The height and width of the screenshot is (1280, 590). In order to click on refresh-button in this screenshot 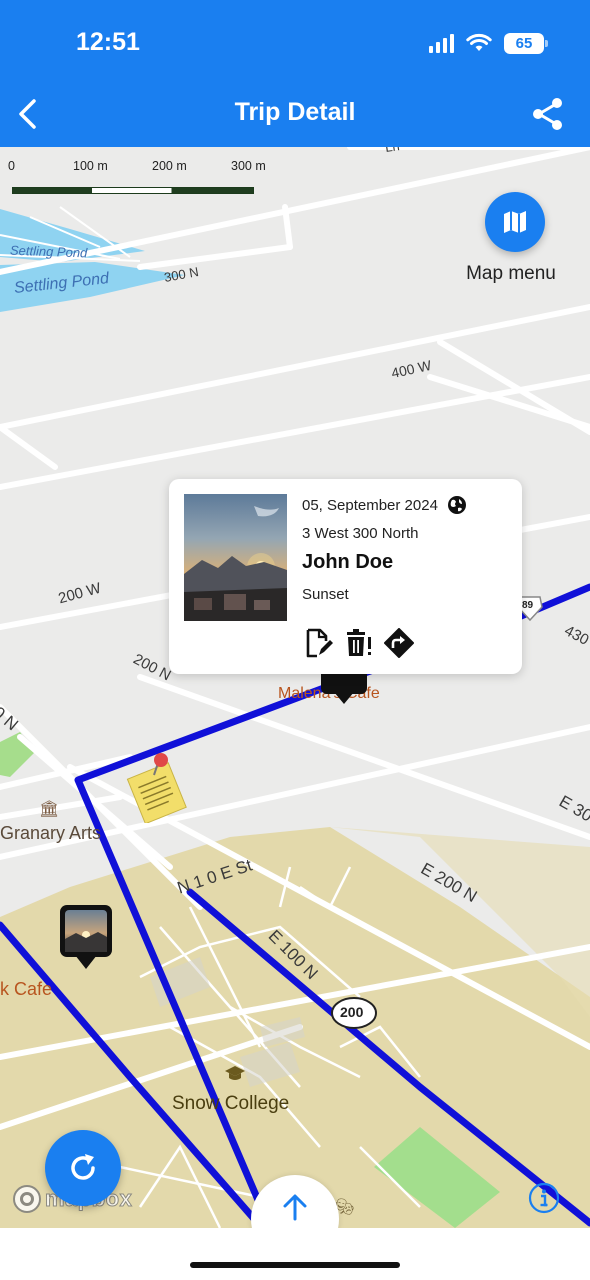, I will do `click(83, 1168)`.